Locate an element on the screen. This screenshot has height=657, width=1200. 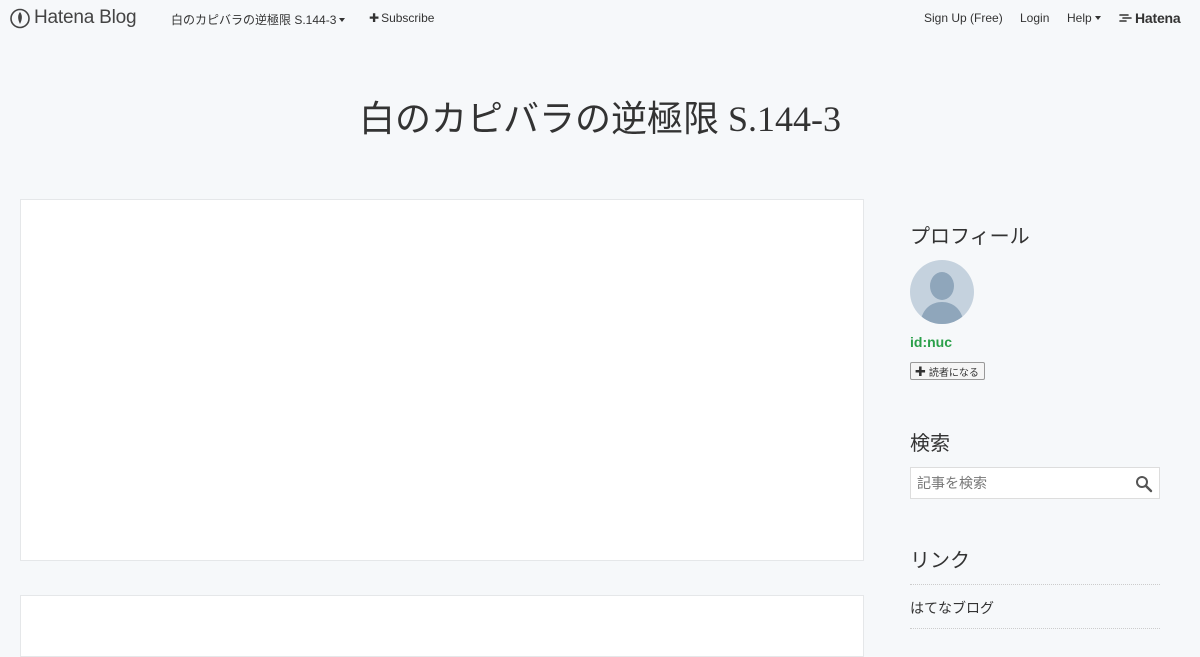
login-link: Login is located at coordinates (1034, 18).